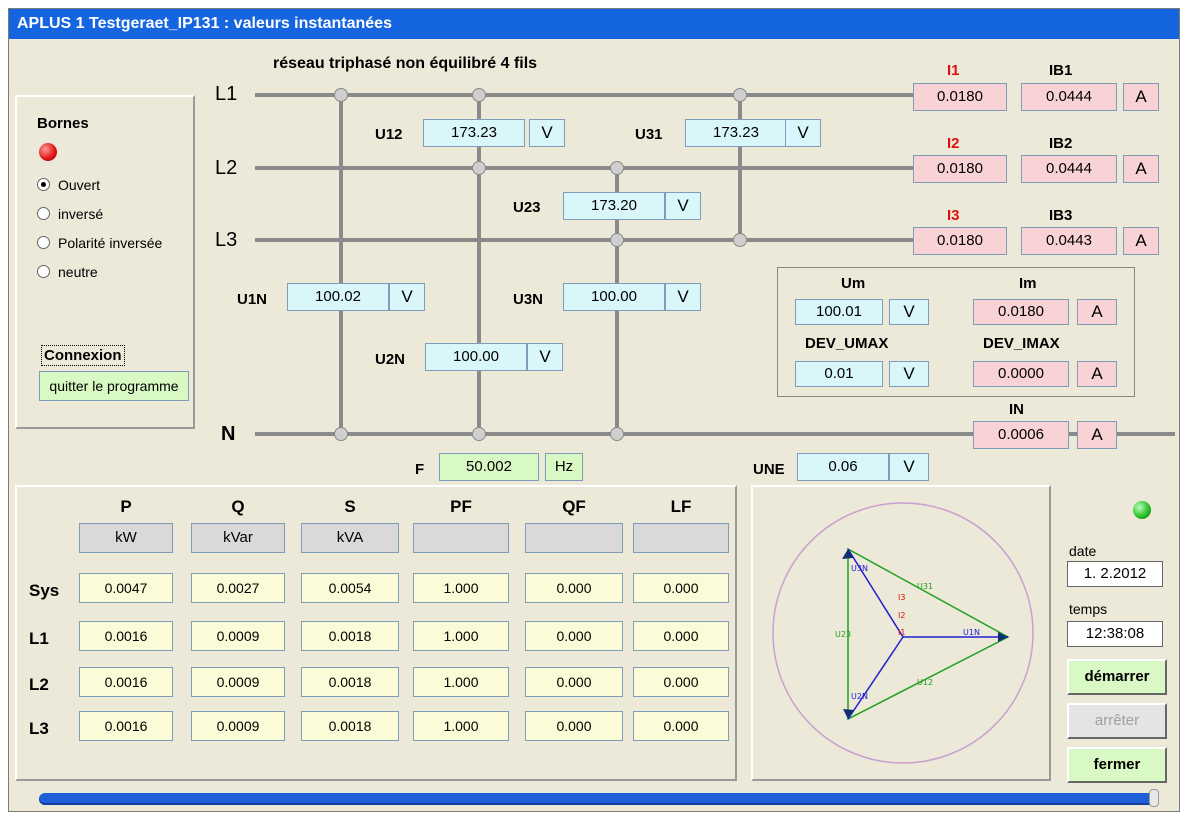 The height and width of the screenshot is (820, 1192). Describe the element at coordinates (1141, 97) in the screenshot. I see `i1-unit: A` at that location.